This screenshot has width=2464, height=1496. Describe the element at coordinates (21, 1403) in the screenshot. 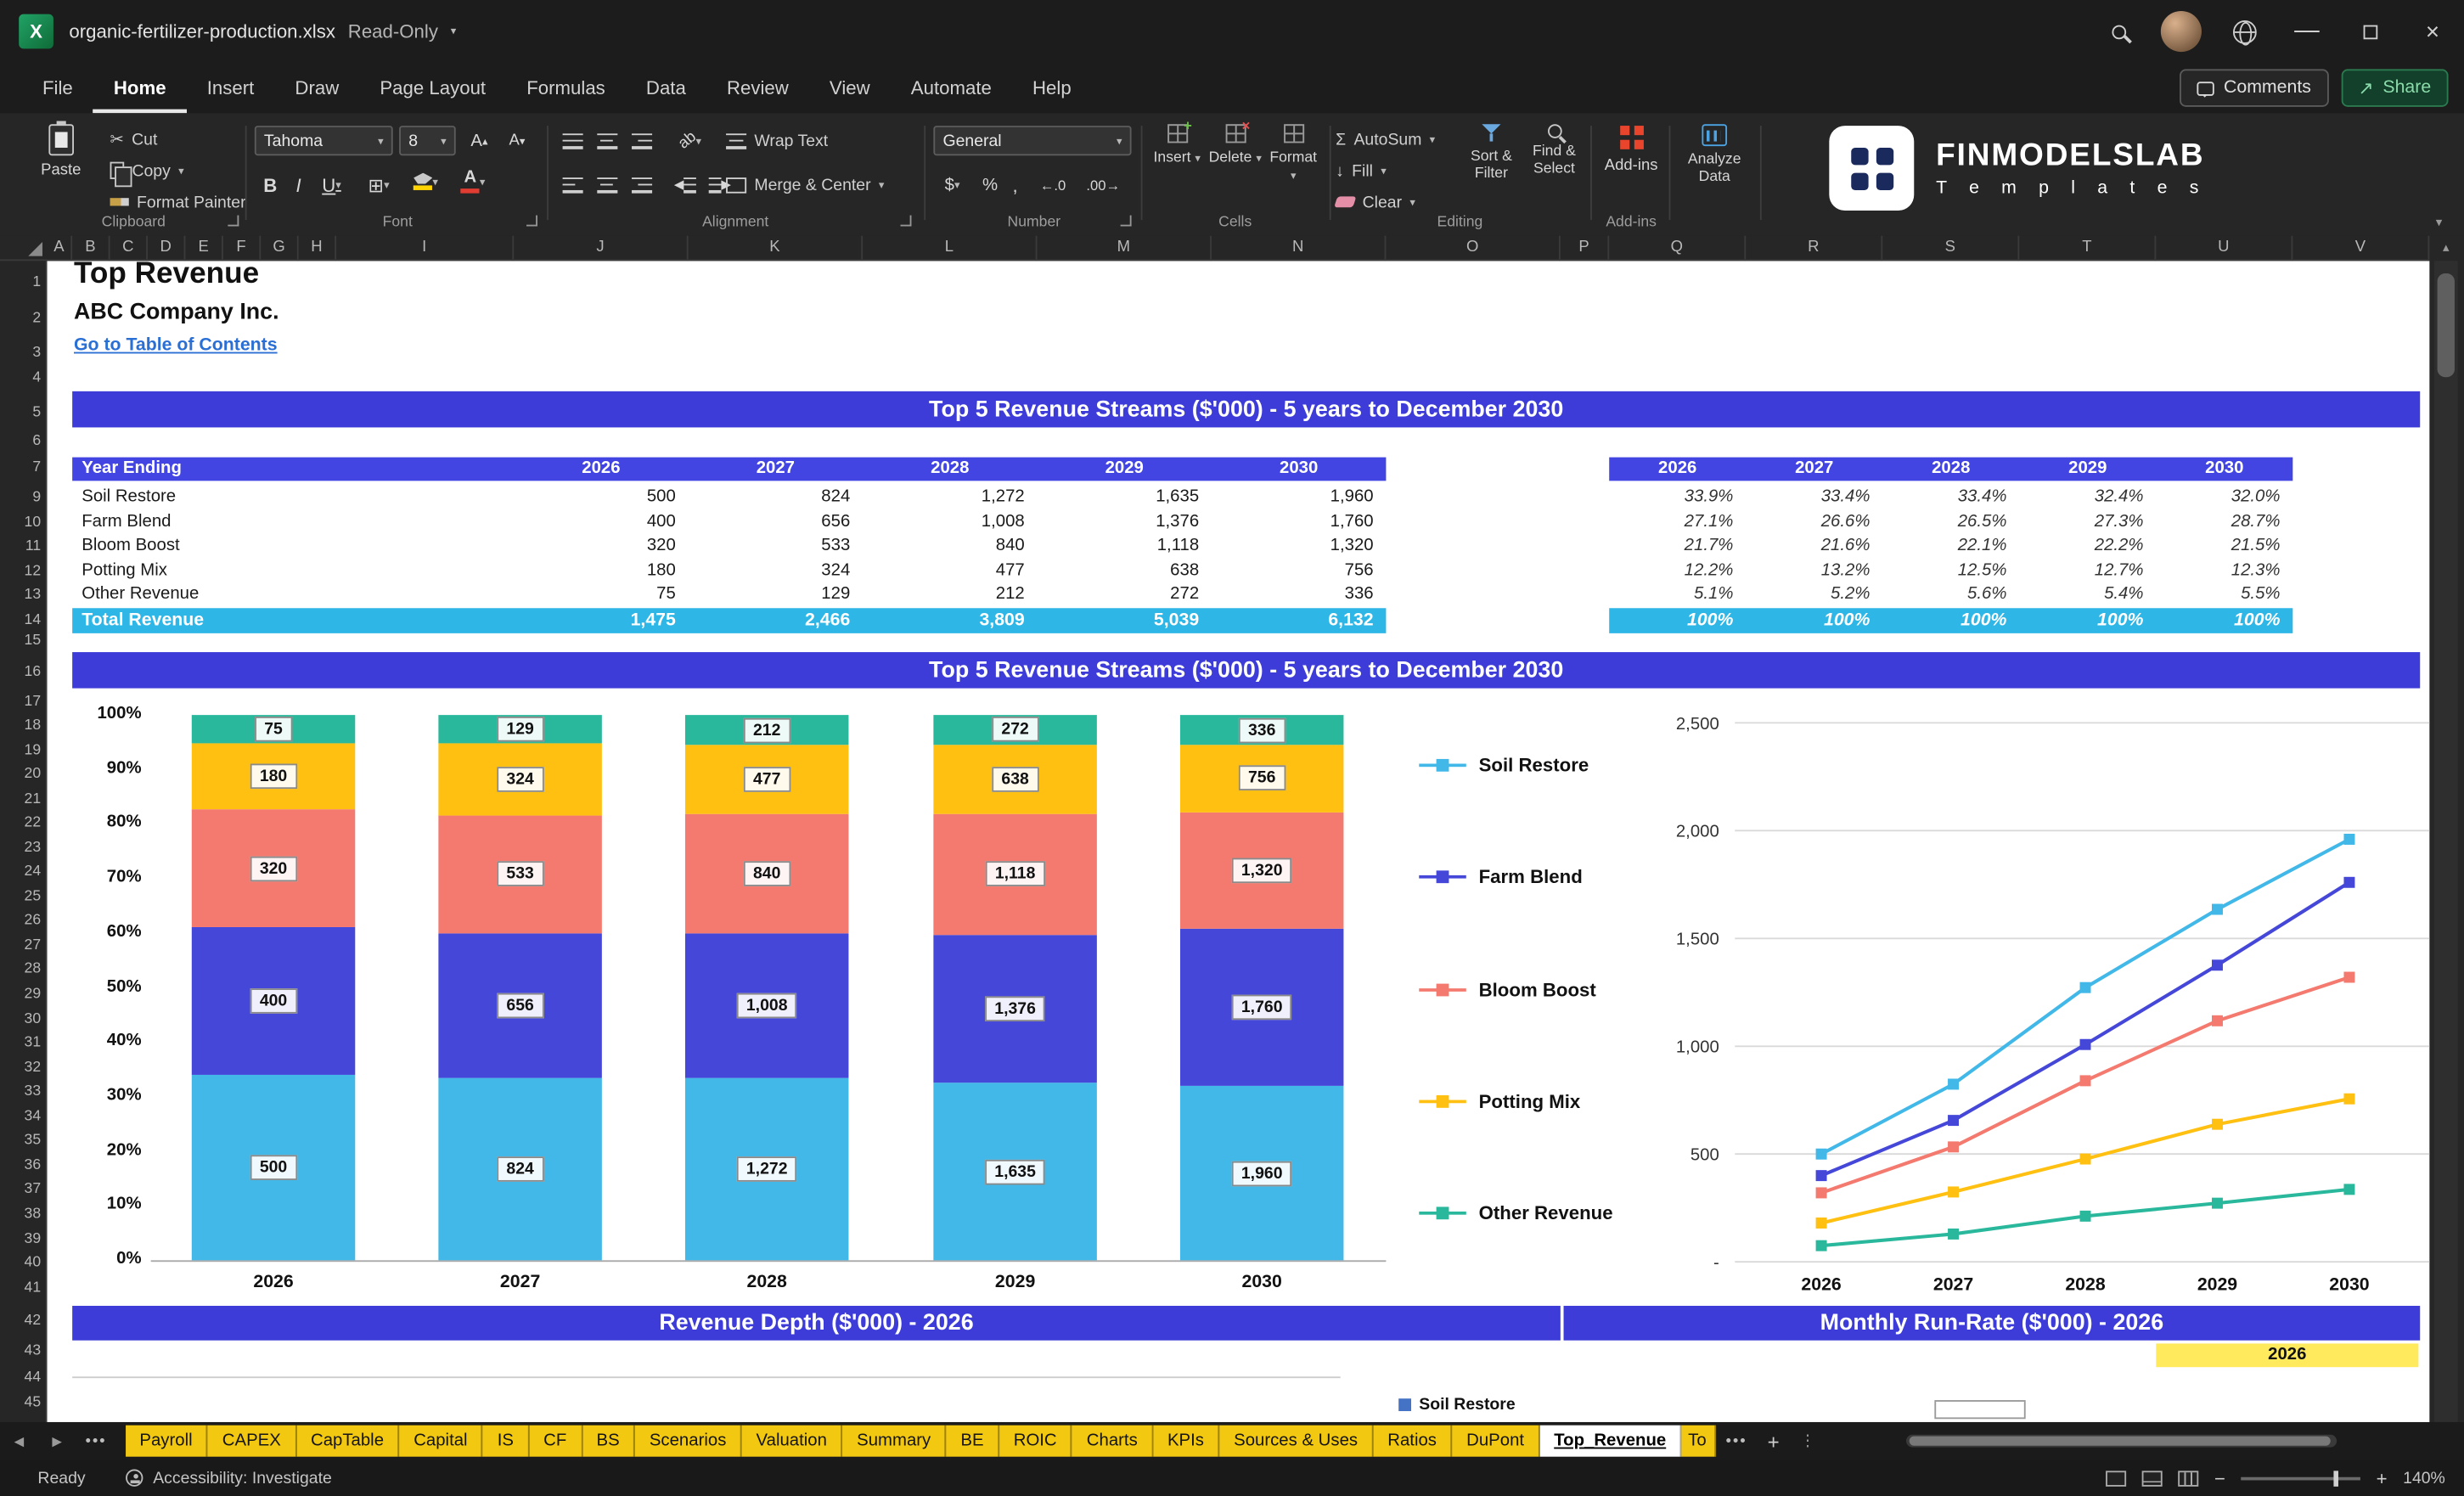

I see `row-header-45: 45` at that location.